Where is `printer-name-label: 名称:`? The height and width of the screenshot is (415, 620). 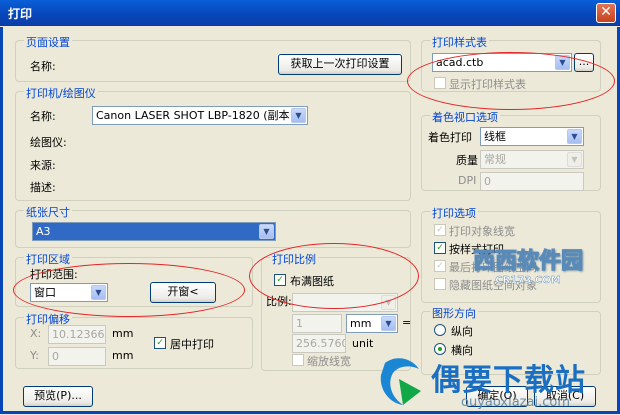 printer-name-label: 名称: is located at coordinates (43, 116).